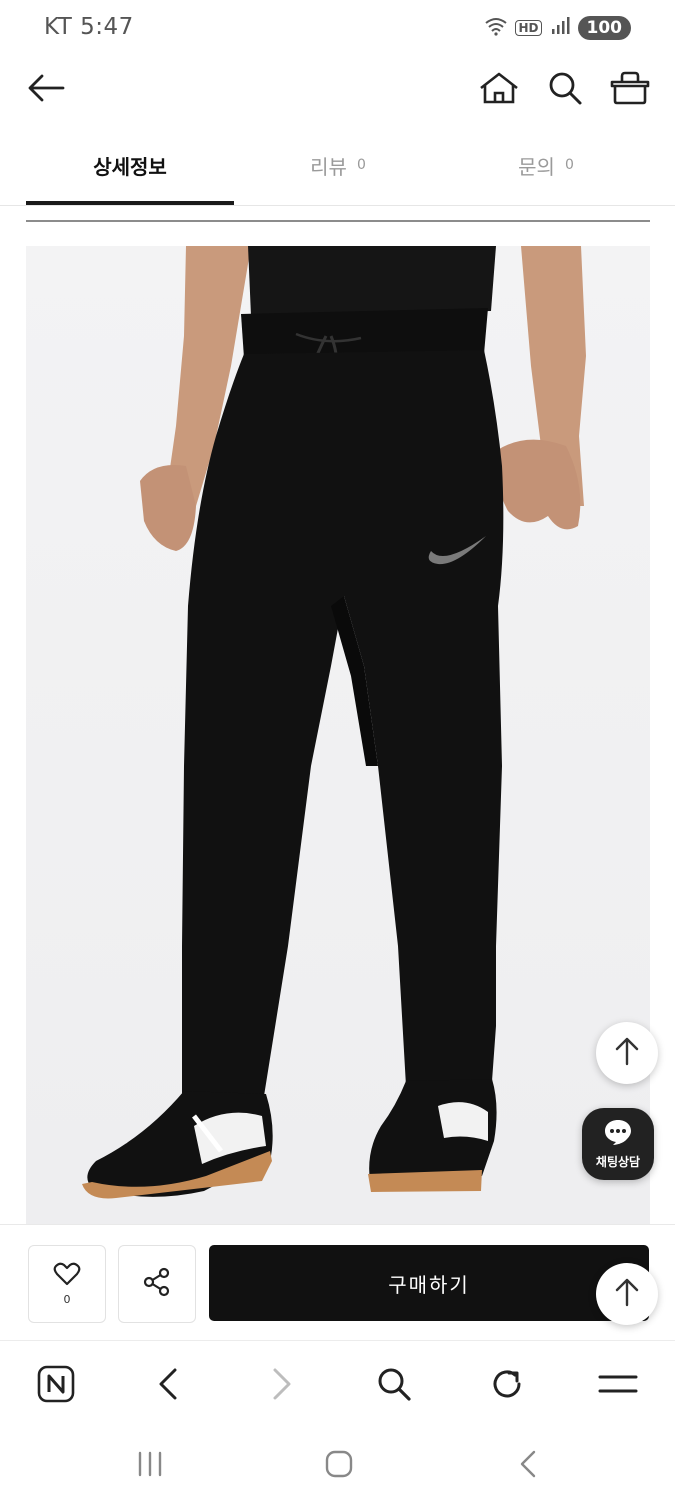 This screenshot has width=675, height=1500. Describe the element at coordinates (338, 221) in the screenshot. I see `content-divider` at that location.